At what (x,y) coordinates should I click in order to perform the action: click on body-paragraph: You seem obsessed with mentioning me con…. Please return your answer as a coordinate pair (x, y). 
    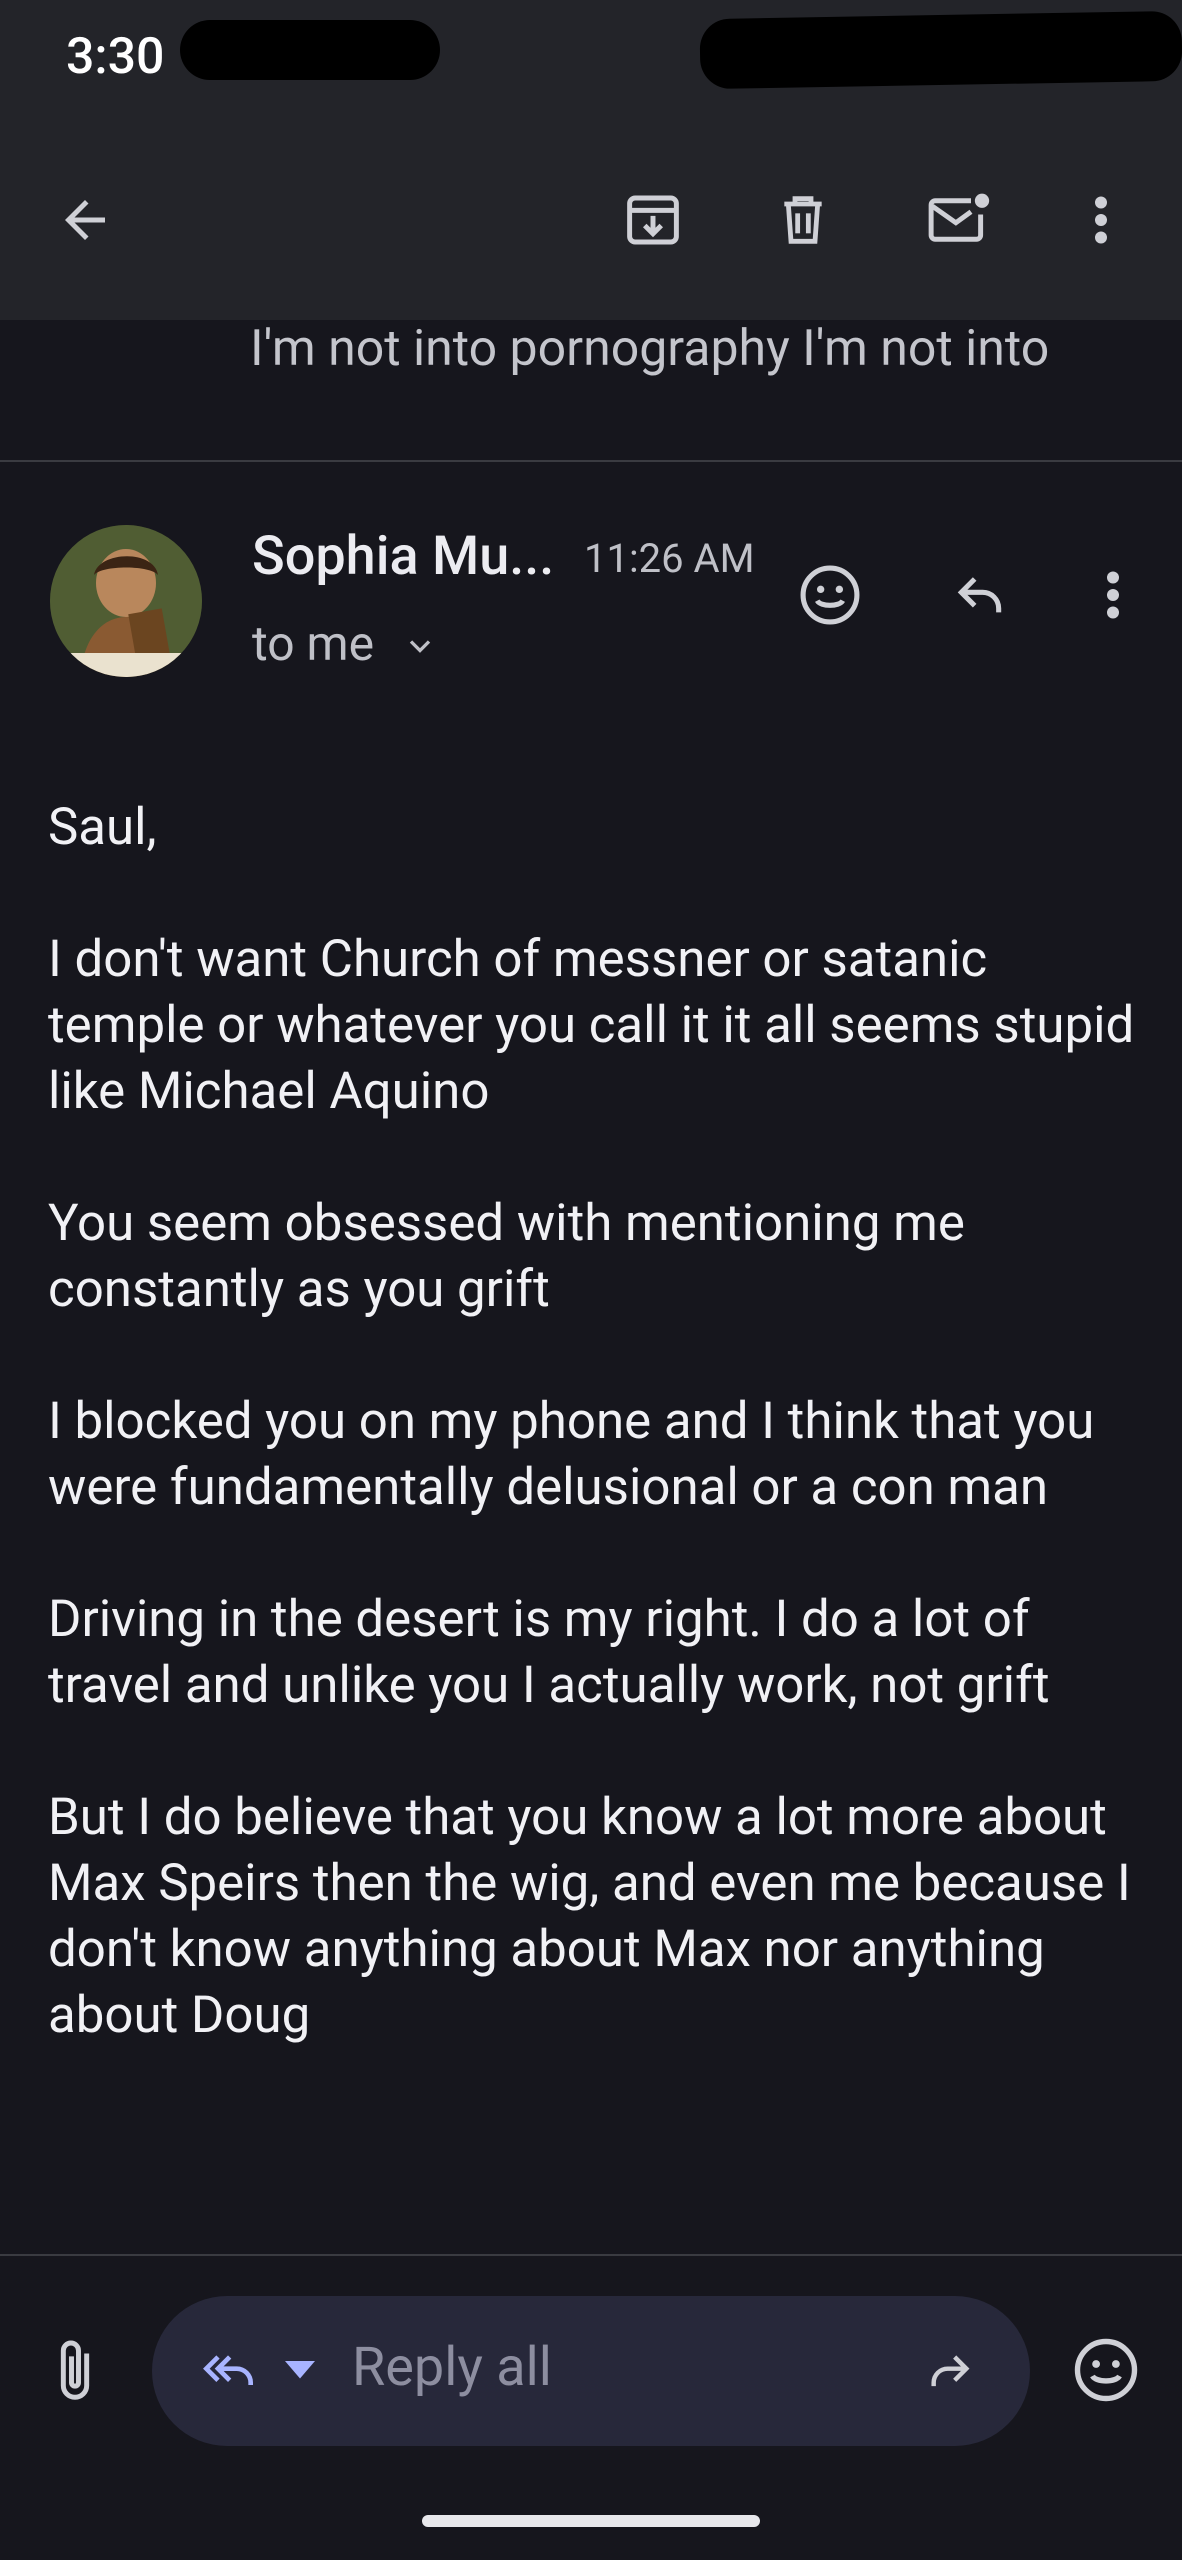
    Looking at the image, I should click on (506, 1256).